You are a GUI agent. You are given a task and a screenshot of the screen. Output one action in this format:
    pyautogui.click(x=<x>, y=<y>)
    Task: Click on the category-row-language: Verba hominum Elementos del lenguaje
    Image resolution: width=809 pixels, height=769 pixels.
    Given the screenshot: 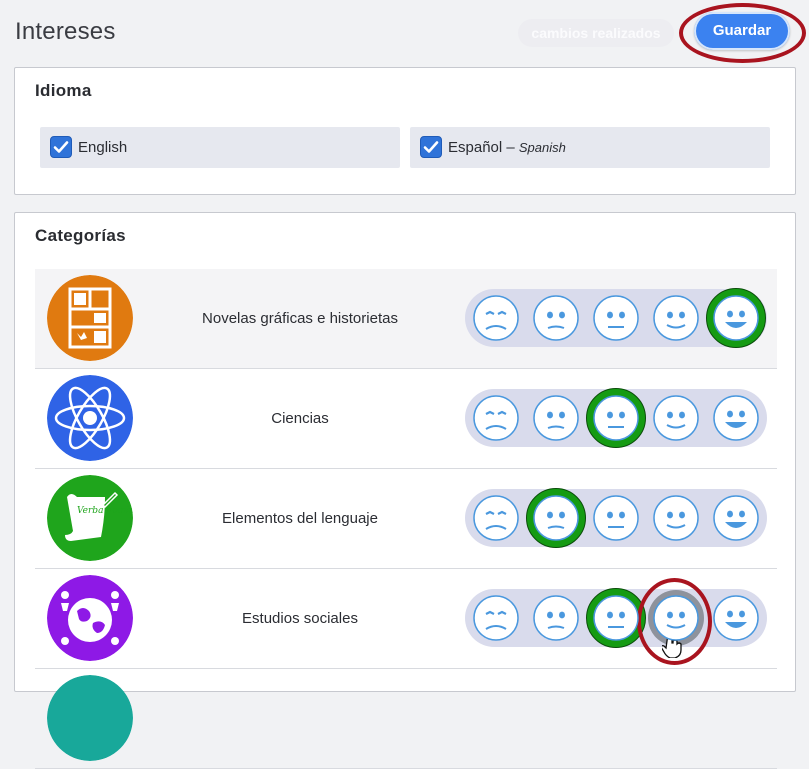 What is the action you would take?
    pyautogui.click(x=406, y=519)
    